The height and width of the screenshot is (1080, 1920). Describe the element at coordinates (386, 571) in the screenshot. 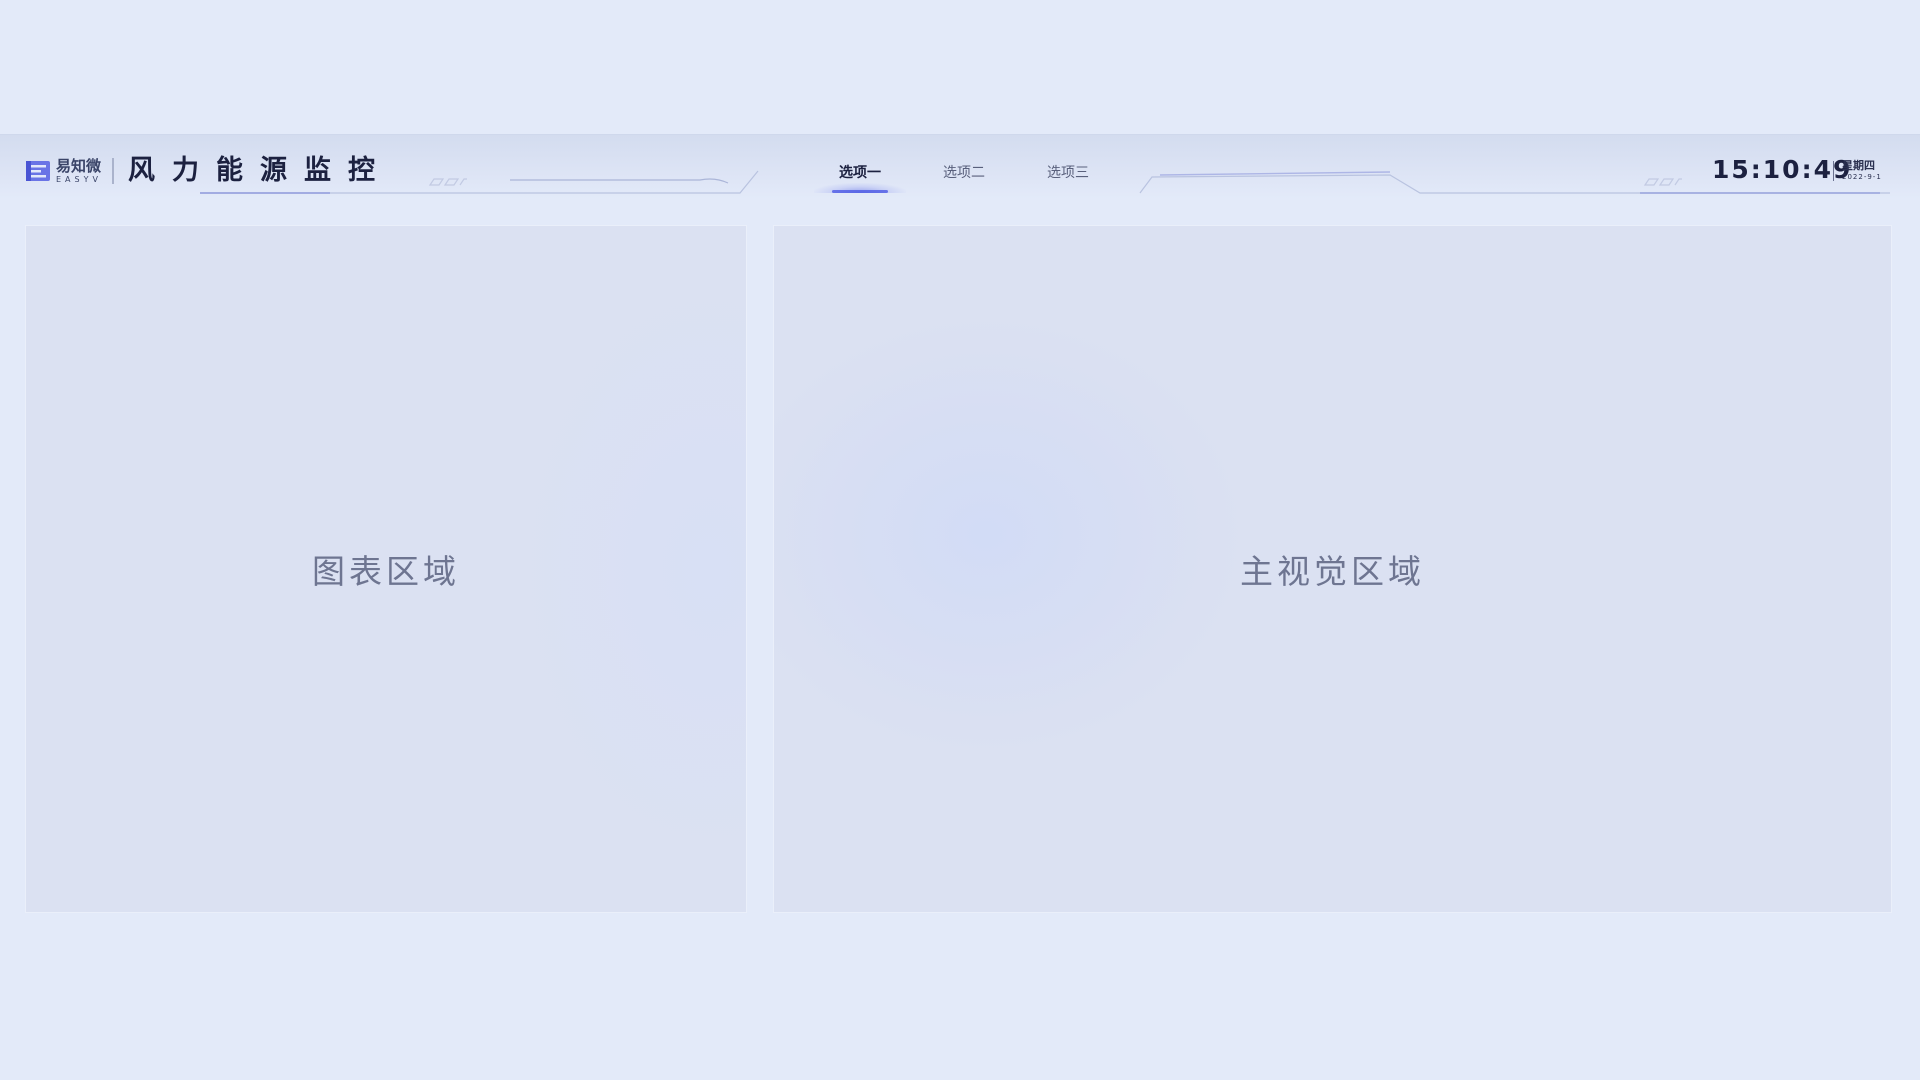

I see `chart-area-label: 图表区域` at that location.